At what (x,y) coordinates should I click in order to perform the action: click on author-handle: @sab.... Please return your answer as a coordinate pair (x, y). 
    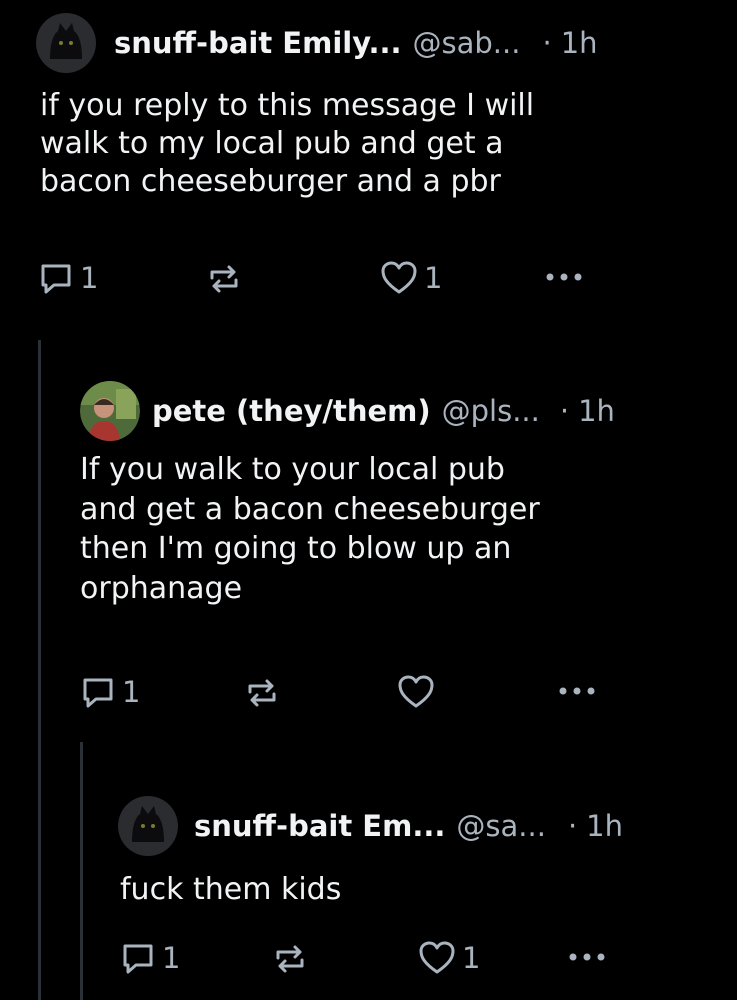
    Looking at the image, I should click on (467, 43).